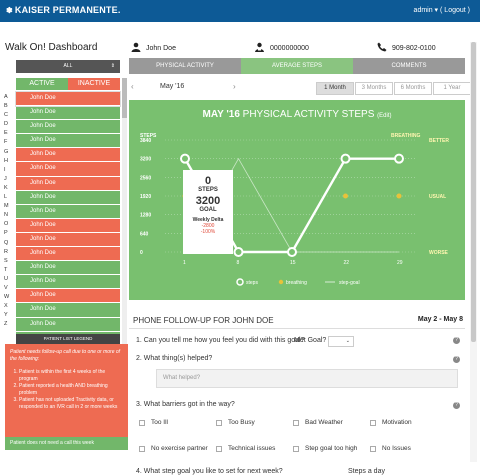  What do you see at coordinates (409, 66) in the screenshot?
I see `tab-comments: COMMENTS` at bounding box center [409, 66].